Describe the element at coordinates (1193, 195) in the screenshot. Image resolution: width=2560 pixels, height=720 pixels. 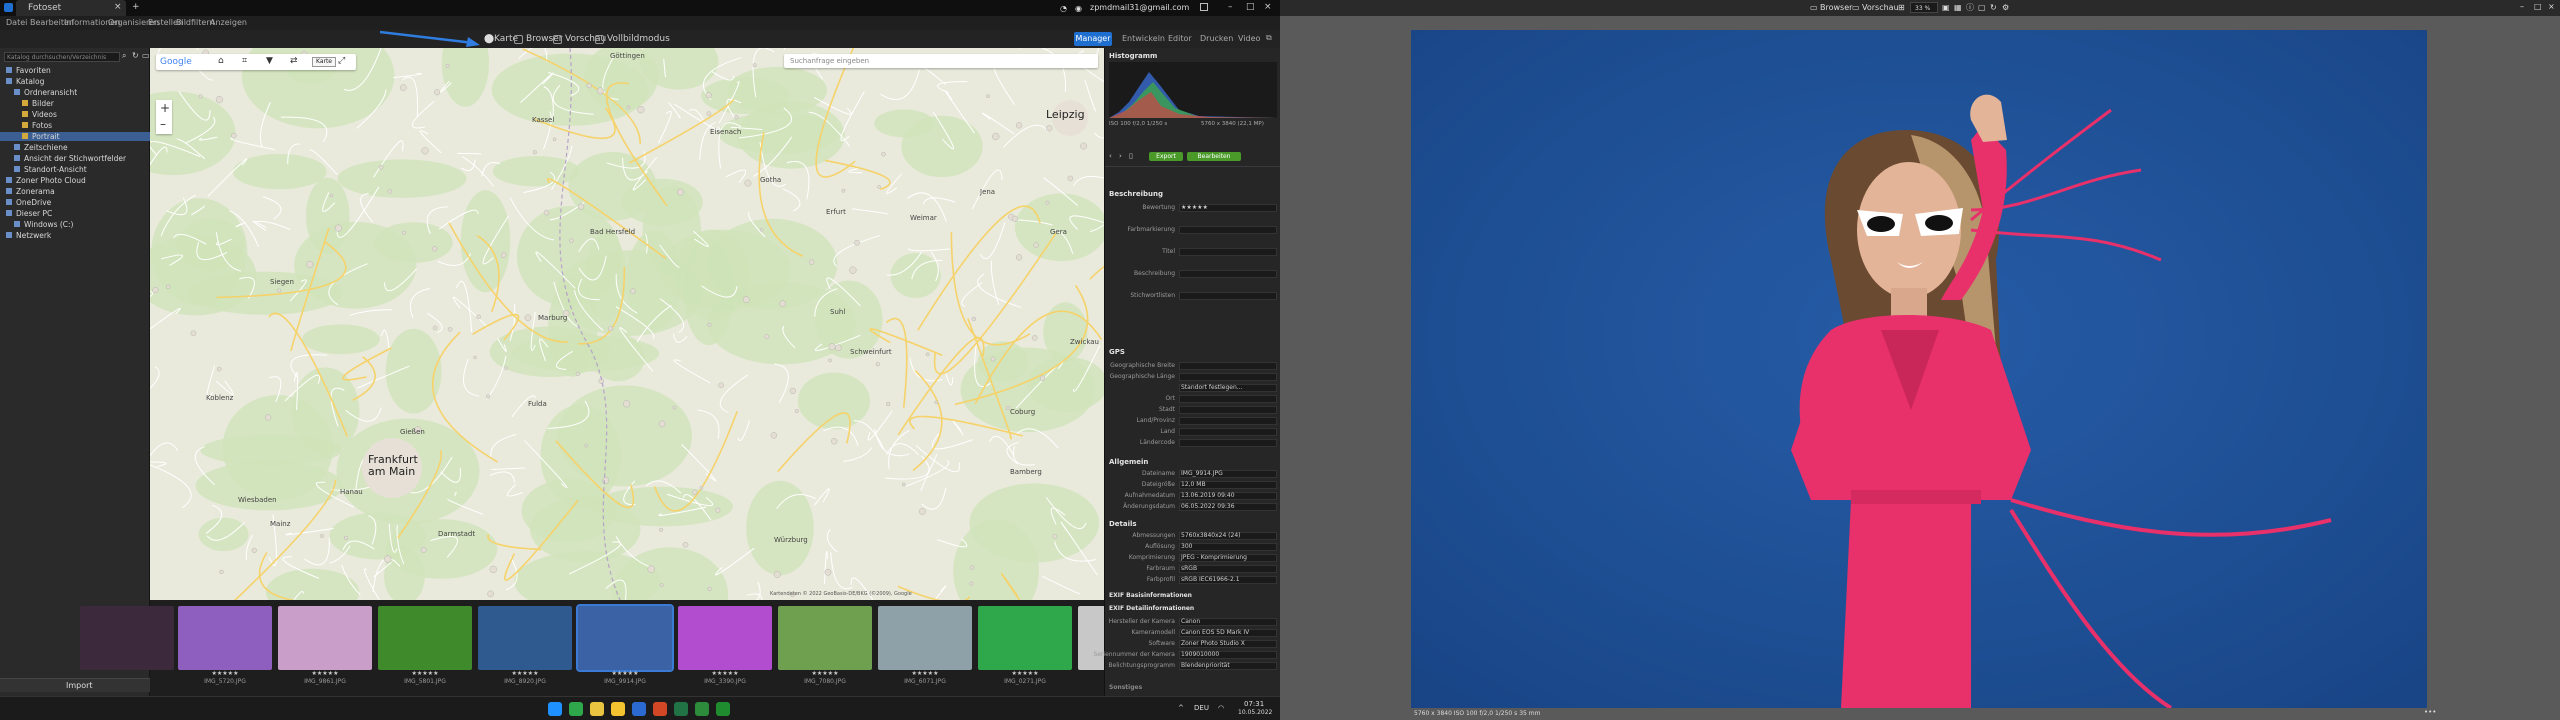
I see `description-section-title: Beschreibung` at that location.